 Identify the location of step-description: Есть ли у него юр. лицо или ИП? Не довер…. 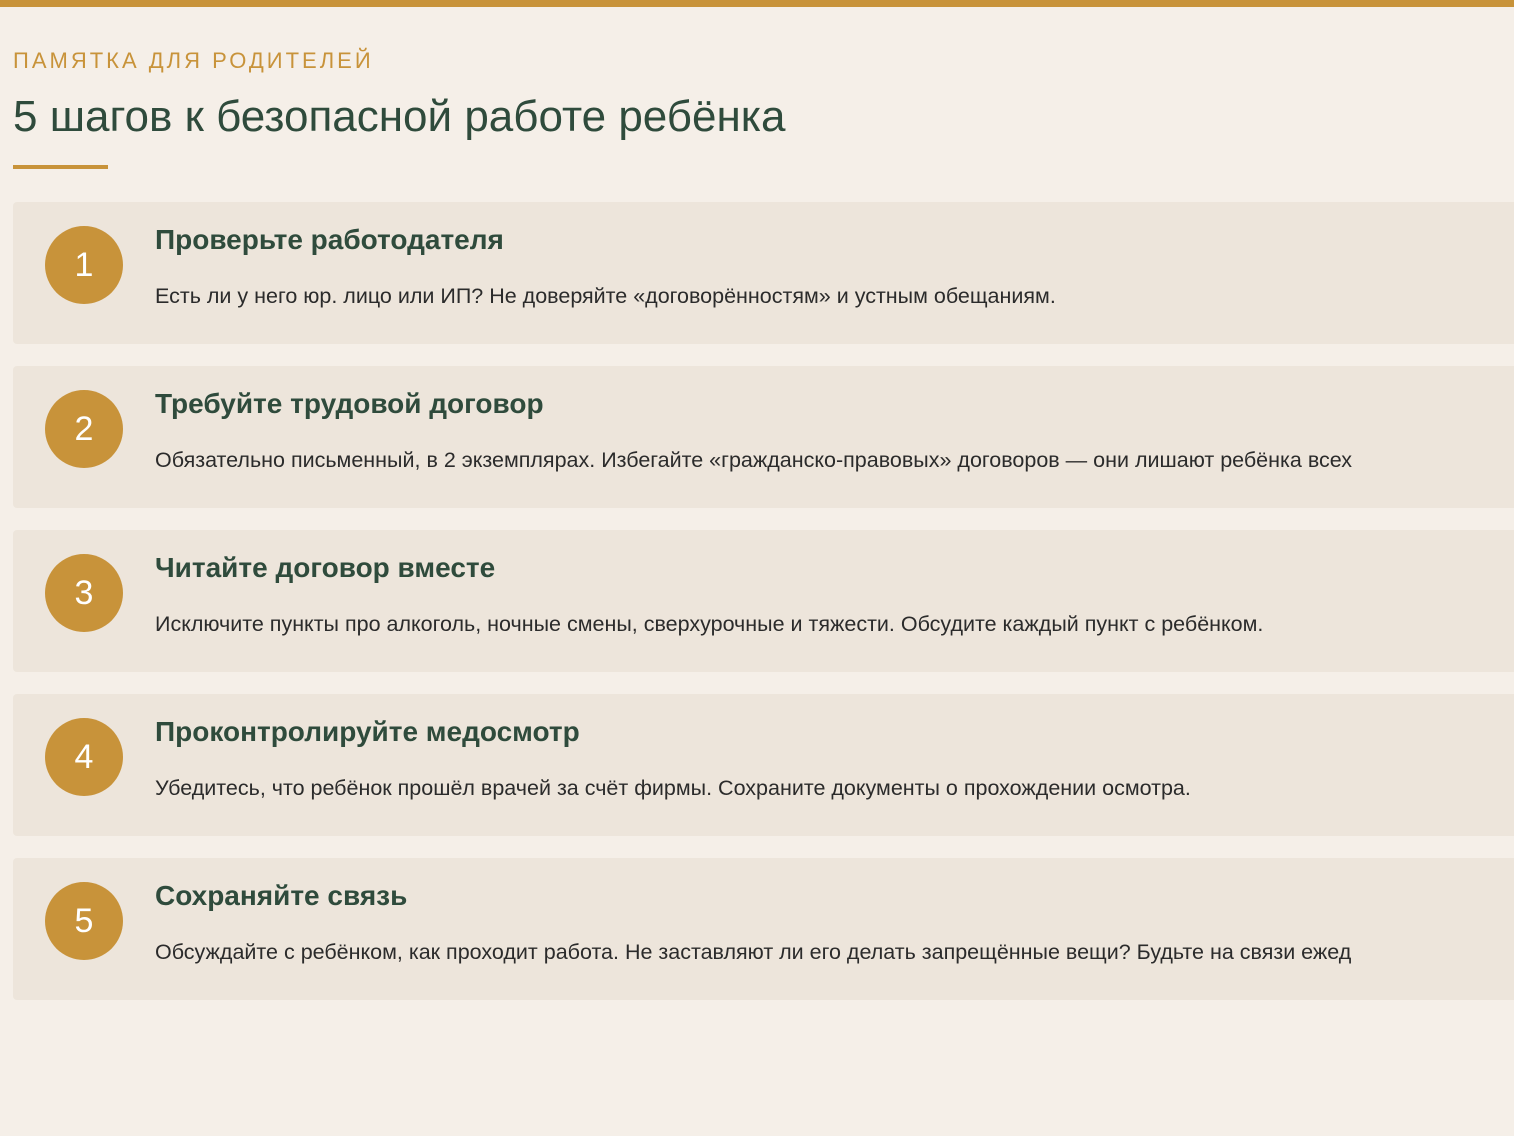
(605, 296).